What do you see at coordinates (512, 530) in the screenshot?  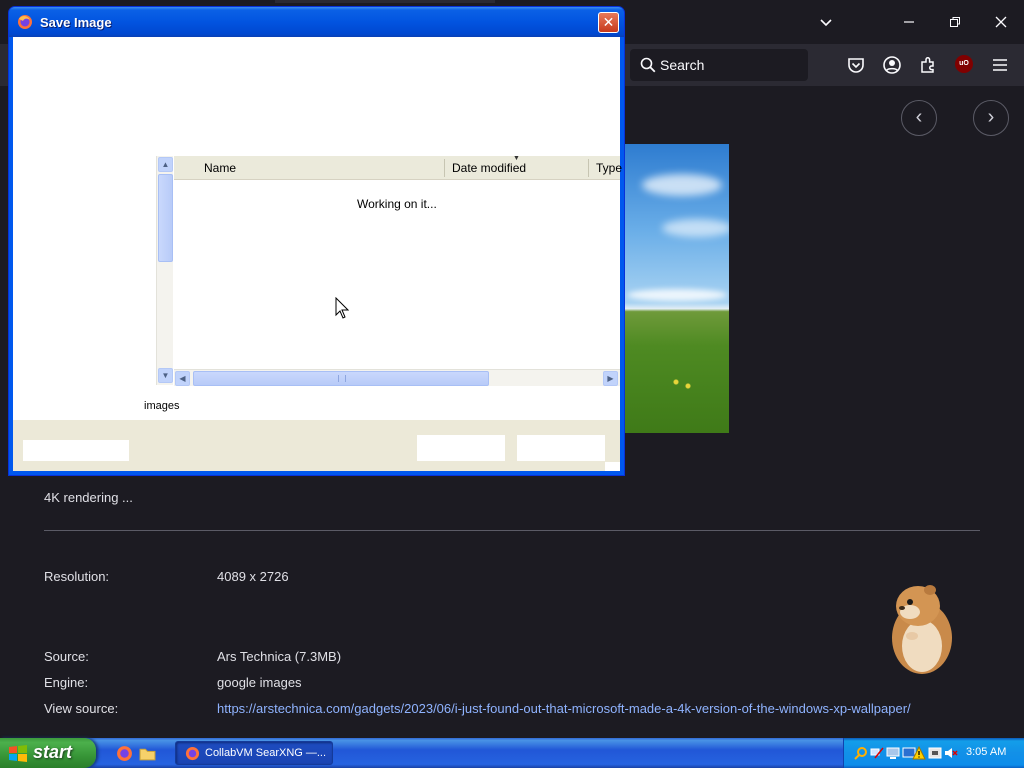 I see `divider` at bounding box center [512, 530].